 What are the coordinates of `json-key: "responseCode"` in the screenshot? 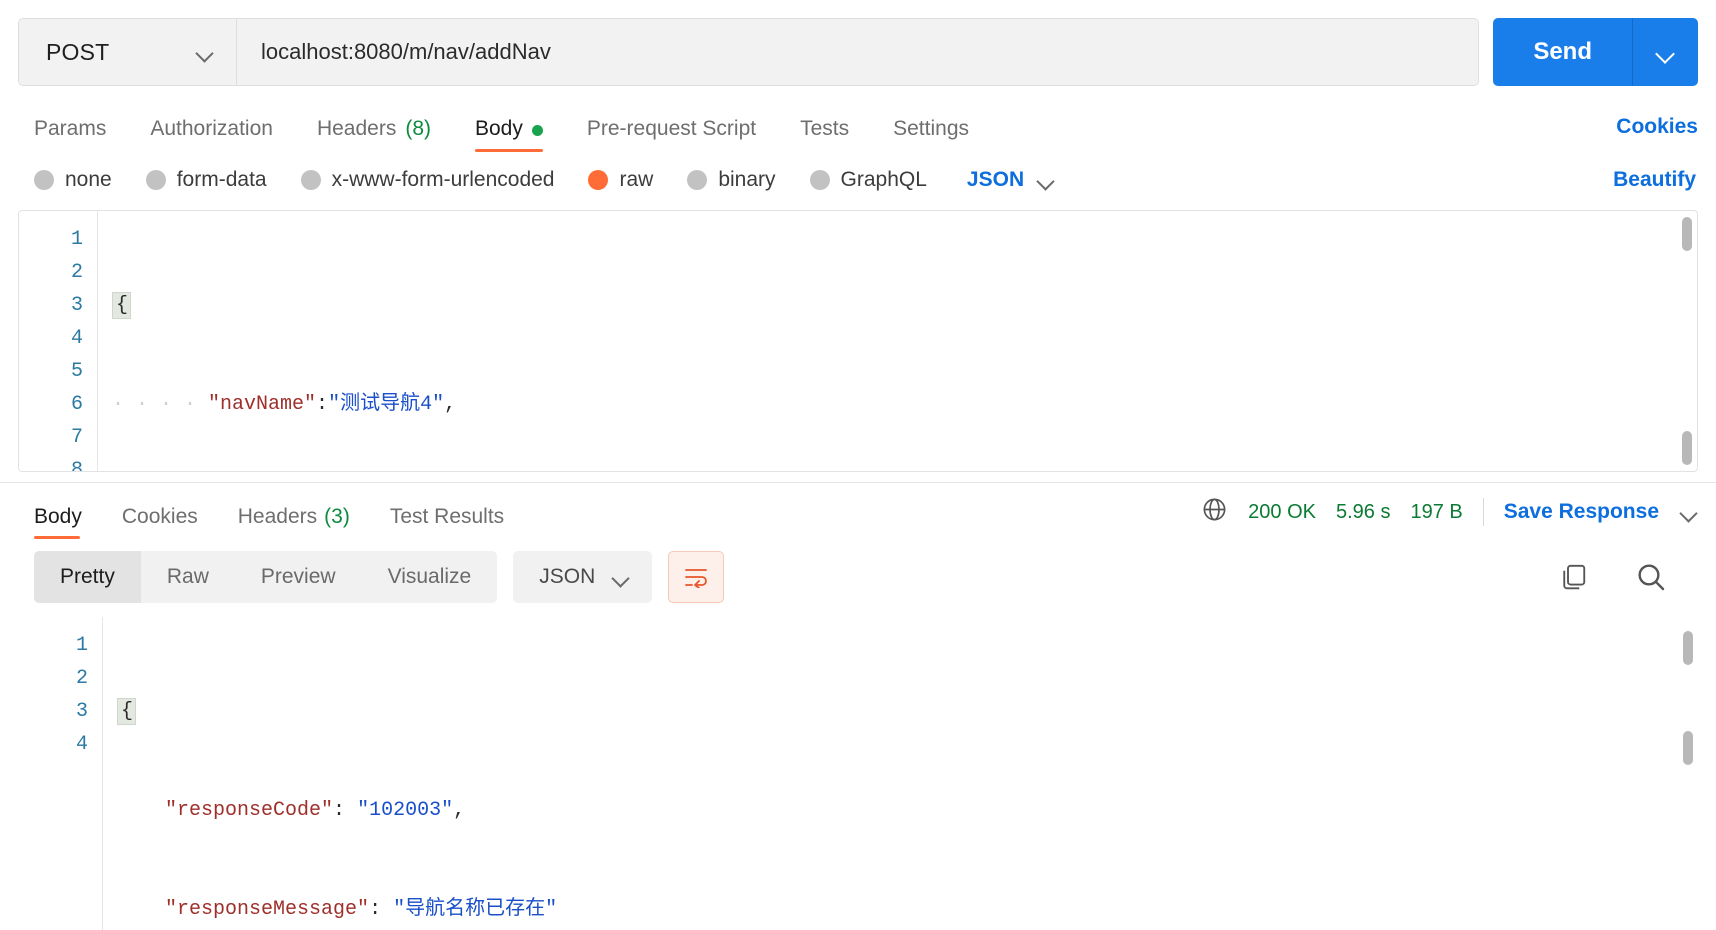 It's located at (249, 810).